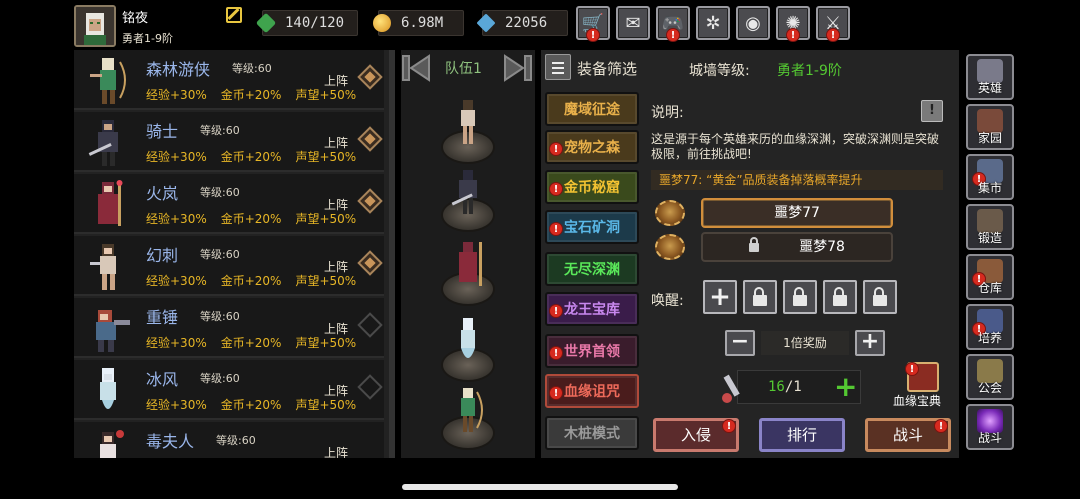 Image resolution: width=1080 pixels, height=499 pixels. What do you see at coordinates (932, 111) in the screenshot?
I see `info-icon: !` at bounding box center [932, 111].